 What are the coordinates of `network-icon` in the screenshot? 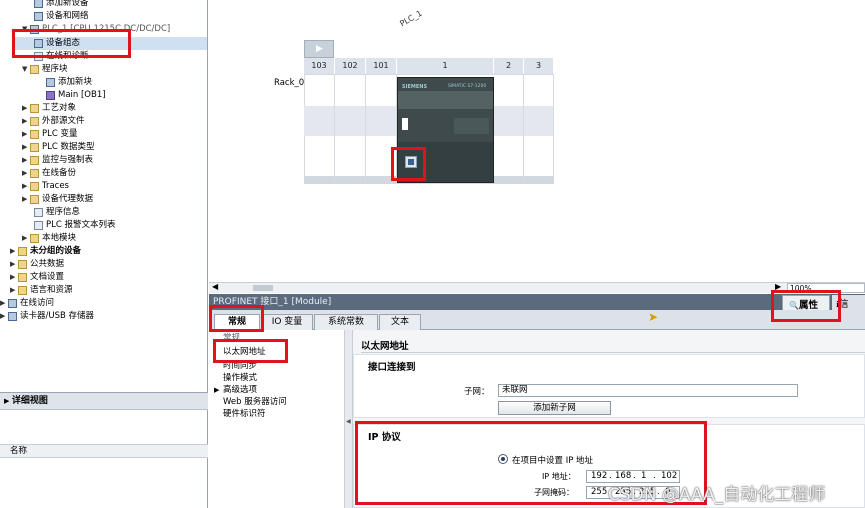 It's located at (38, 16).